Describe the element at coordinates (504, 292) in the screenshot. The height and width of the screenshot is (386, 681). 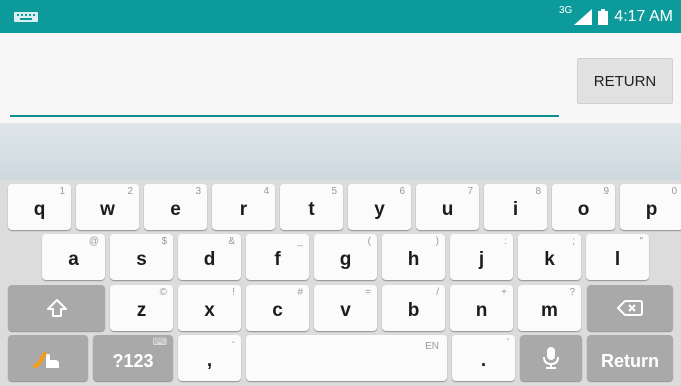
I see `key-hint: +` at that location.